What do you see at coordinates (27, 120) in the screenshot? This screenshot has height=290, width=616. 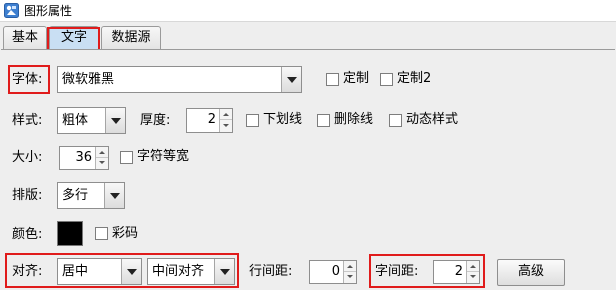 I see `style-label: 样式:` at bounding box center [27, 120].